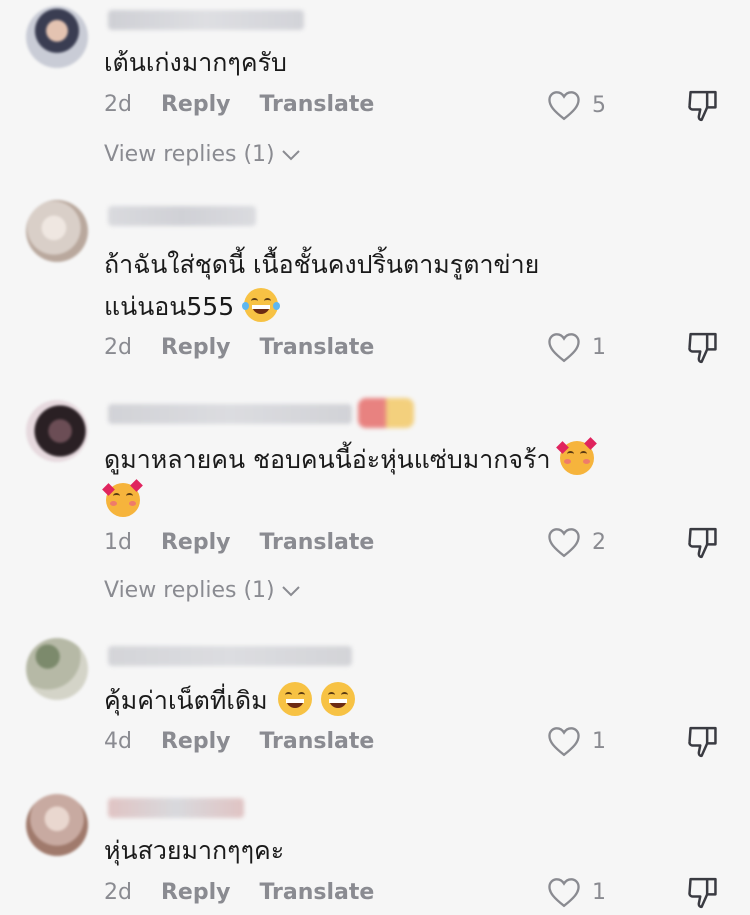 This screenshot has height=915, width=750. I want to click on comment-text-line2-label: แน่นอน555, so click(169, 306).